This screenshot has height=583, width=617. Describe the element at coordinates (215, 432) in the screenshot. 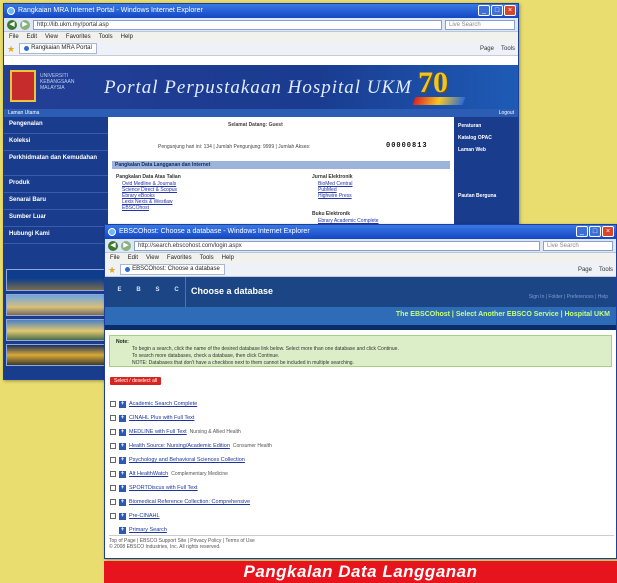

I see `database-note: Nursing & Allied Health` at that location.